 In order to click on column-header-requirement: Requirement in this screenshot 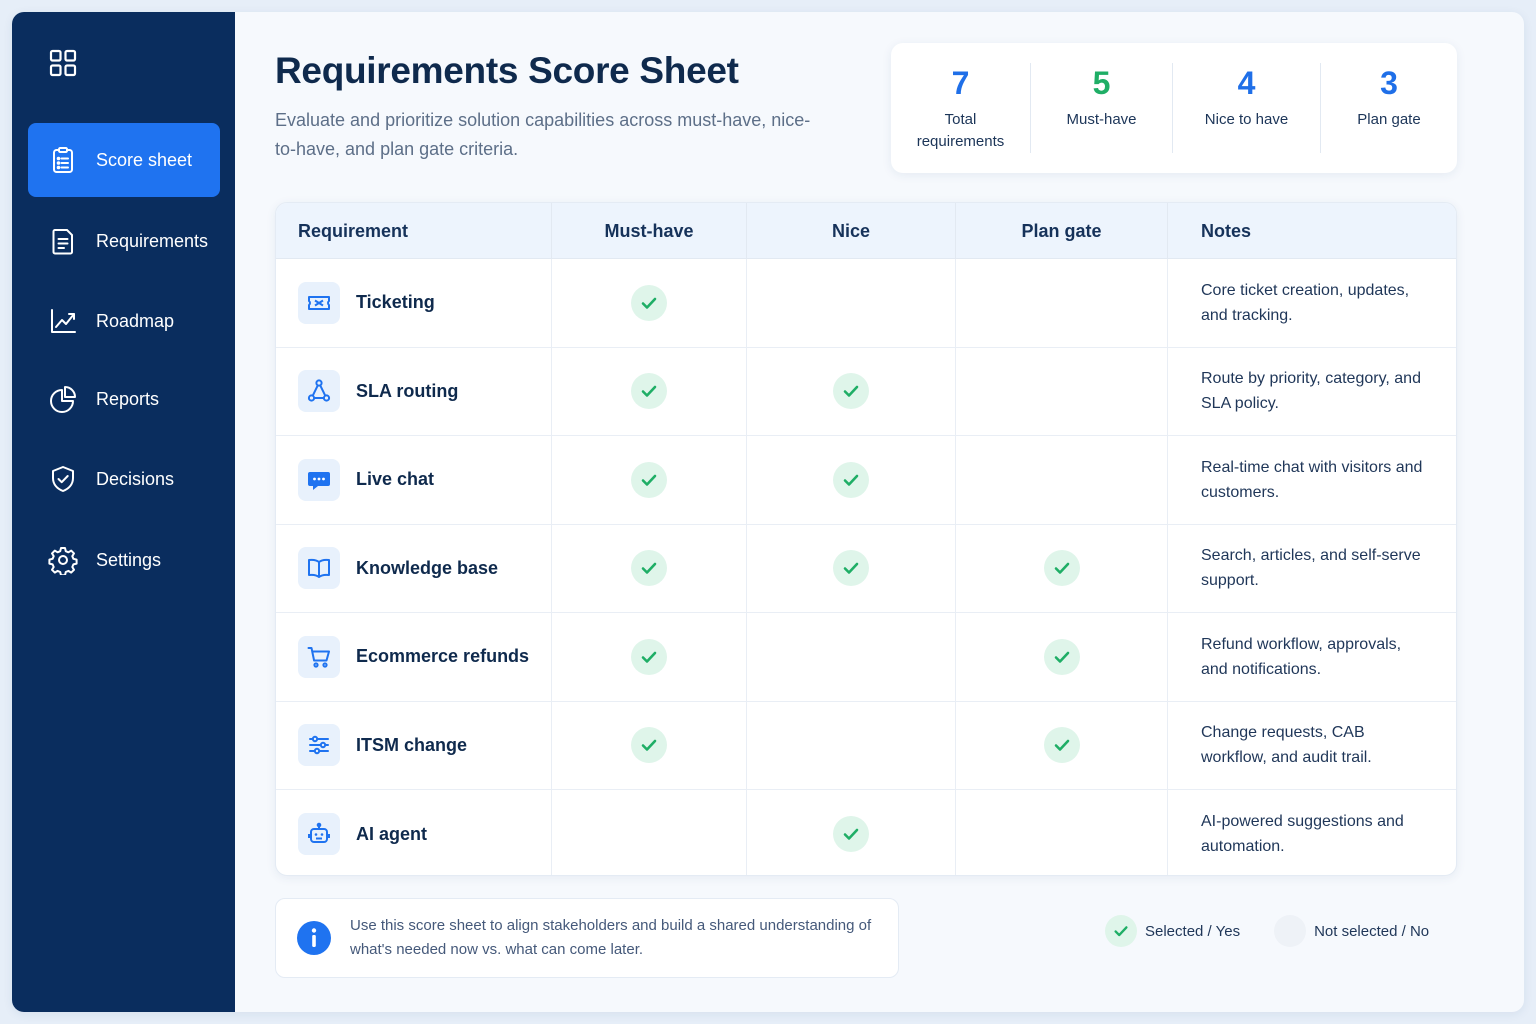, I will do `click(413, 231)`.